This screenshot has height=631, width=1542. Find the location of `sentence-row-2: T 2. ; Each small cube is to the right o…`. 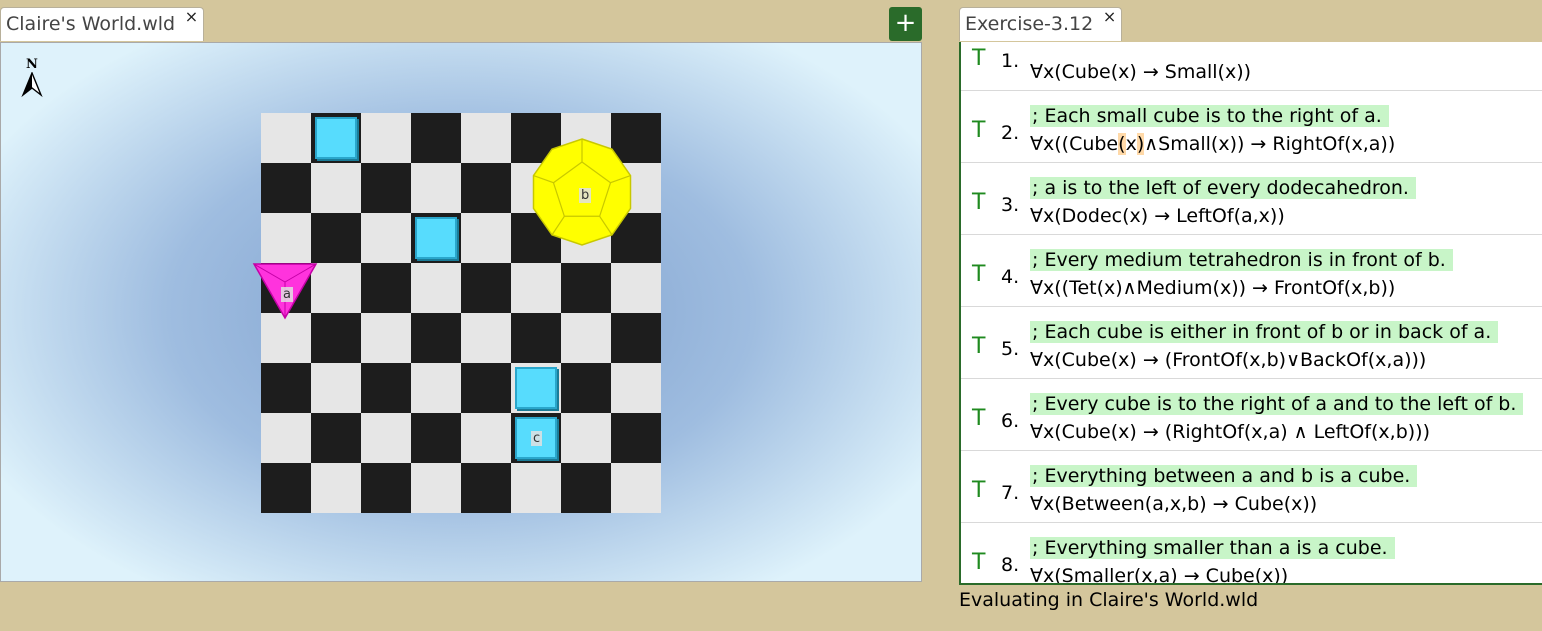

sentence-row-2: T 2. ; Each small cube is to the right o… is located at coordinates (1251, 127).